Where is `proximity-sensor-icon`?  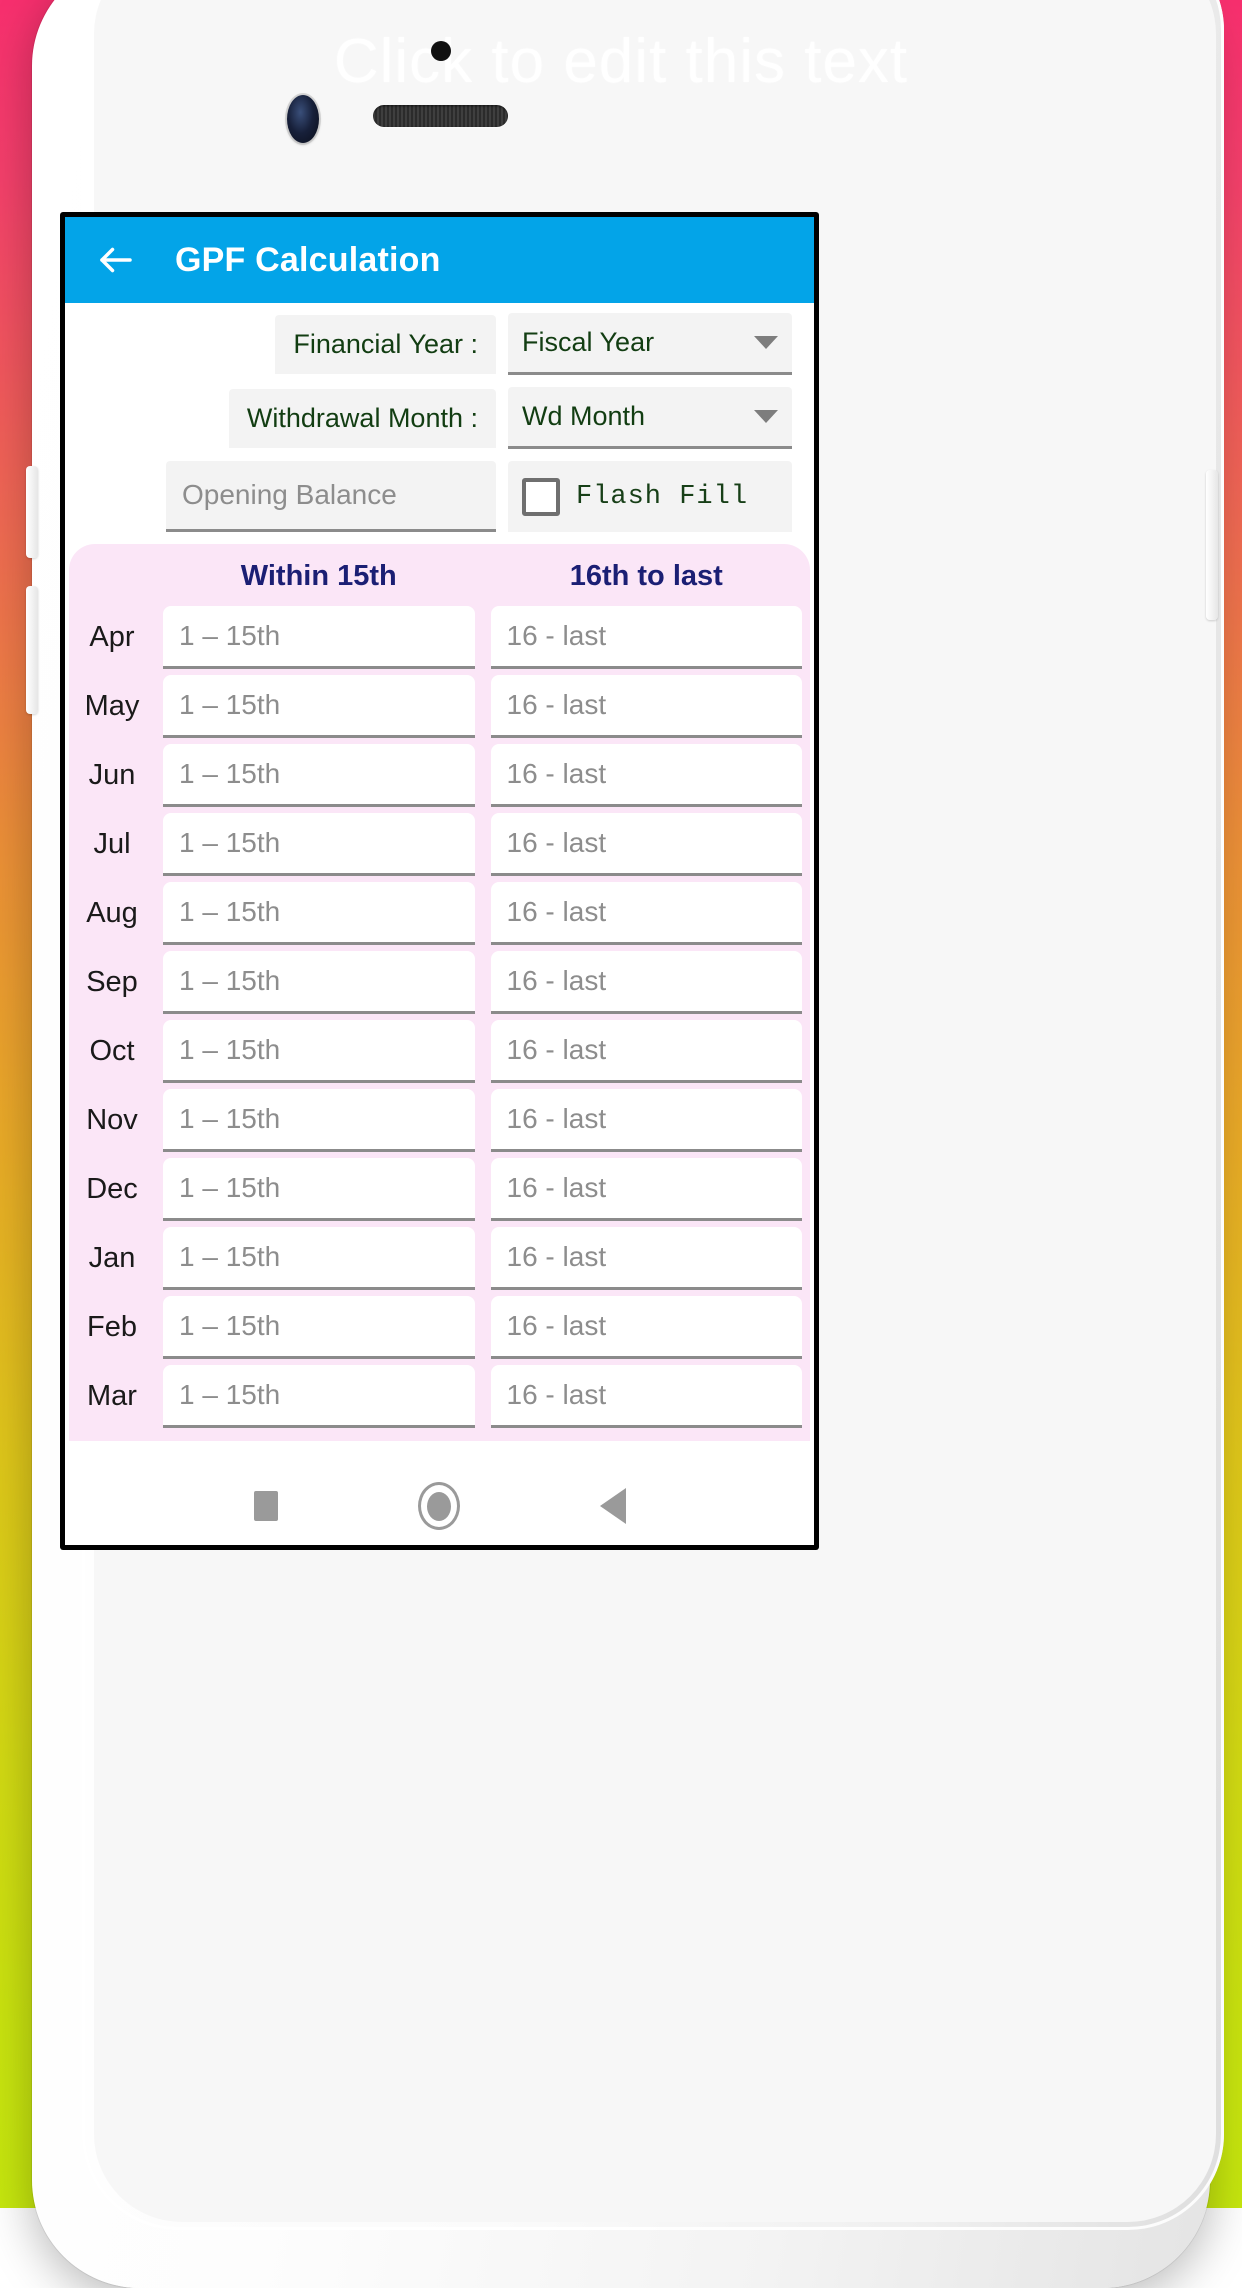 proximity-sensor-icon is located at coordinates (441, 51).